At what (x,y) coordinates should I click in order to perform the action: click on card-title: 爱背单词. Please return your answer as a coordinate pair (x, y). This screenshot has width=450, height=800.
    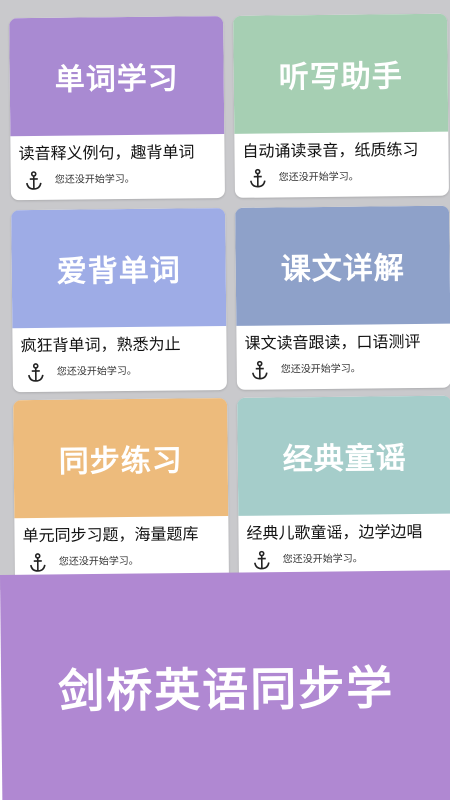
    Looking at the image, I should click on (118, 271).